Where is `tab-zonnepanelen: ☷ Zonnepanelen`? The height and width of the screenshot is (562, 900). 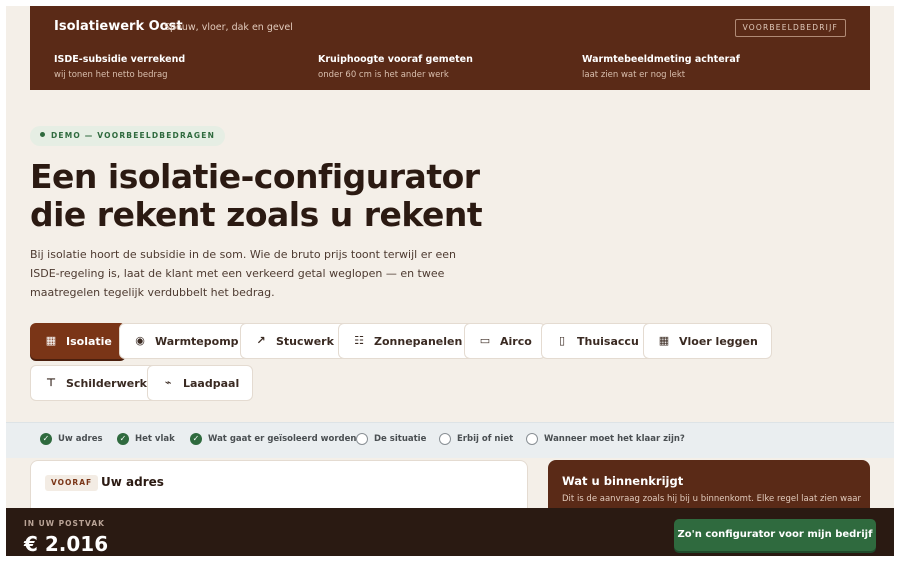
tab-zonnepanelen: ☷ Zonnepanelen is located at coordinates (407, 341).